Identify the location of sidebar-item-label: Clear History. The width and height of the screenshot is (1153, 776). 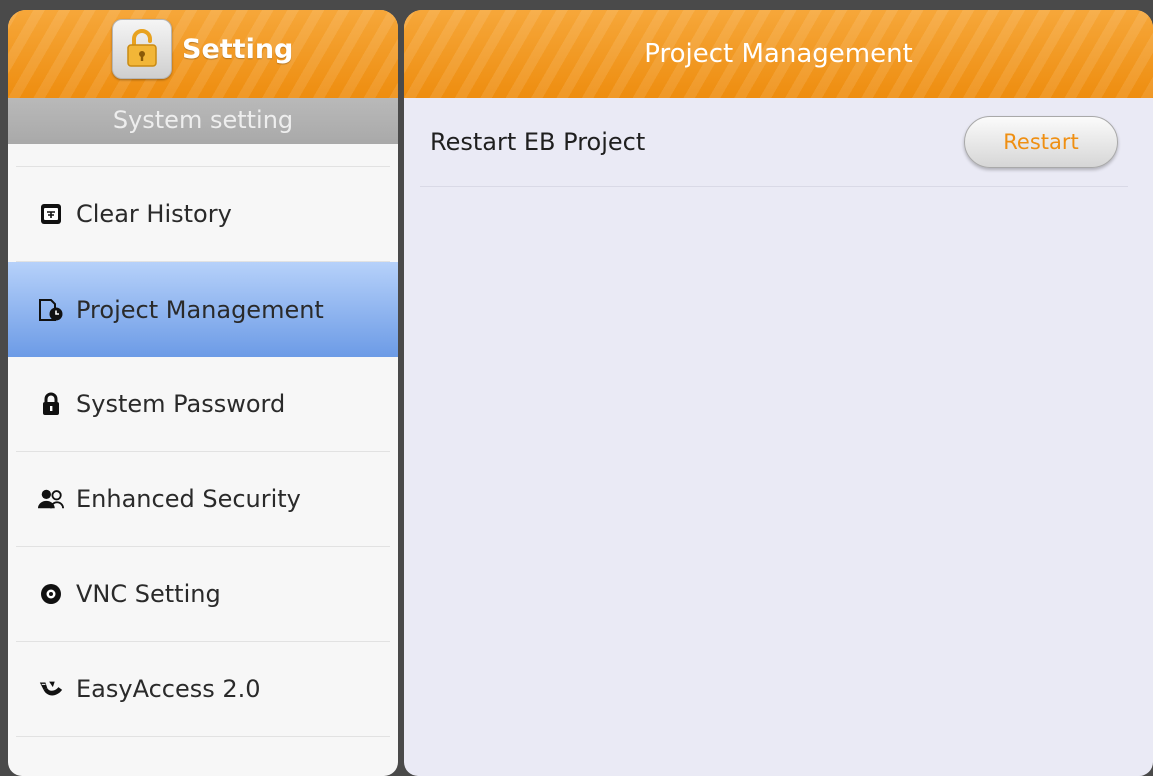
(154, 214).